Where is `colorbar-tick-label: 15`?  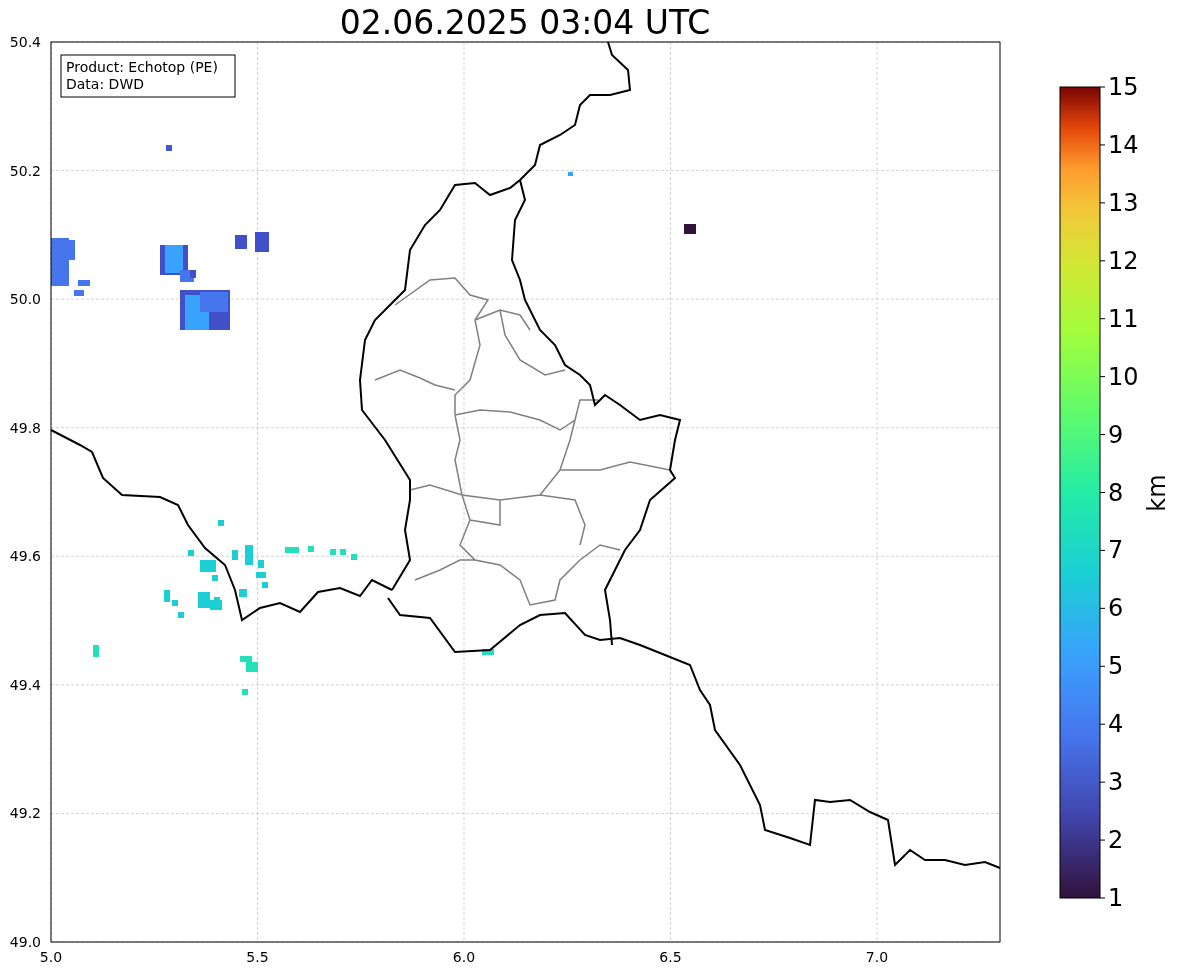
colorbar-tick-label: 15 is located at coordinates (1123, 87).